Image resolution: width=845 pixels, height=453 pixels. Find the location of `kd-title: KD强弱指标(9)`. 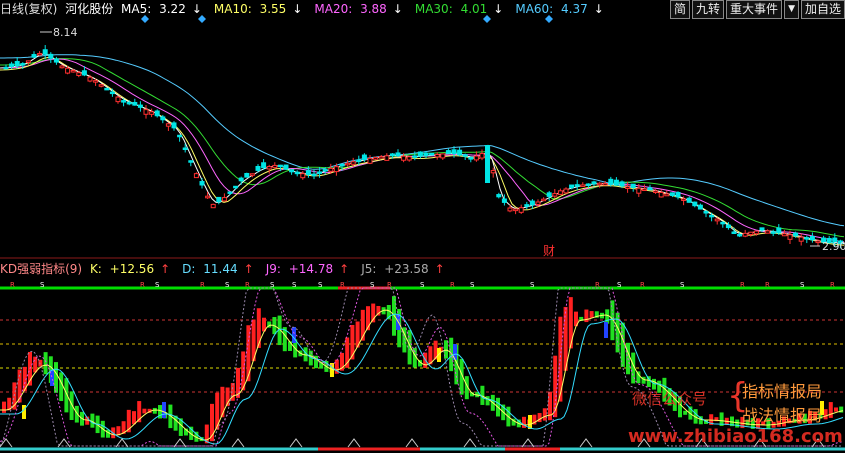

kd-title: KD强弱指标(9) is located at coordinates (41, 269).